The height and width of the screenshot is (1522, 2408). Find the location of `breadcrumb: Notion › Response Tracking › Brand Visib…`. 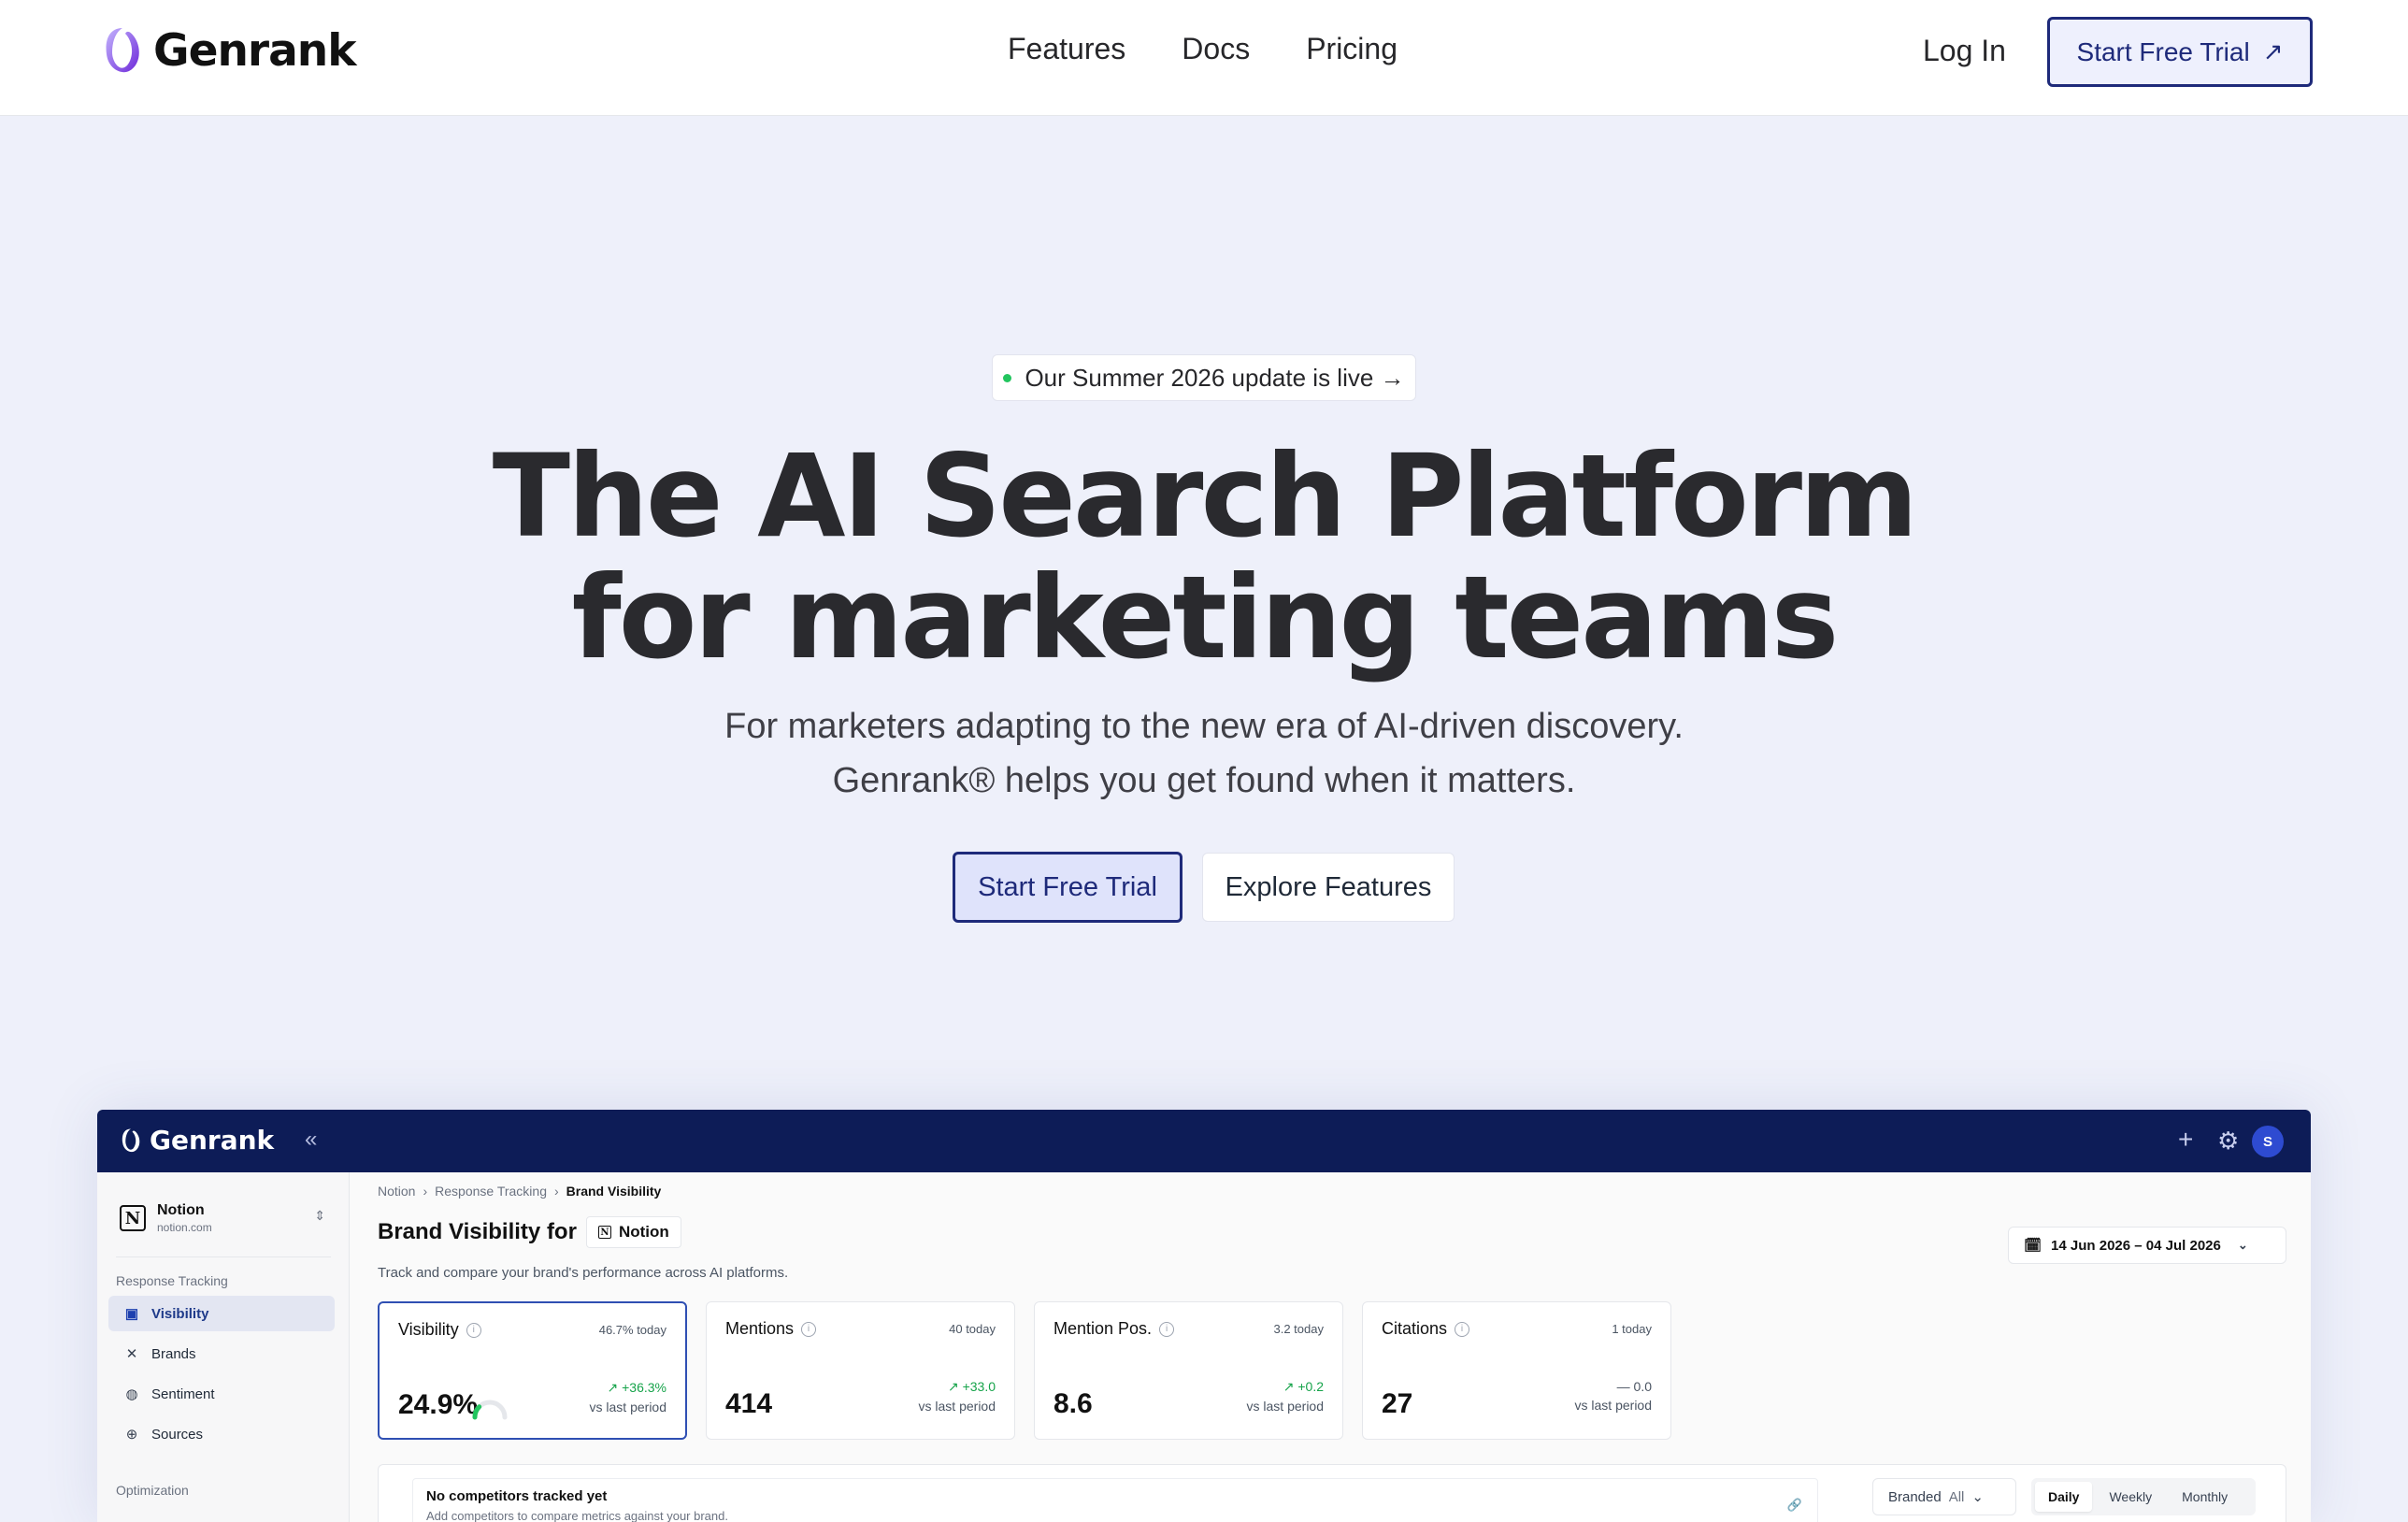

breadcrumb: Notion › Response Tracking › Brand Visib… is located at coordinates (519, 1191).